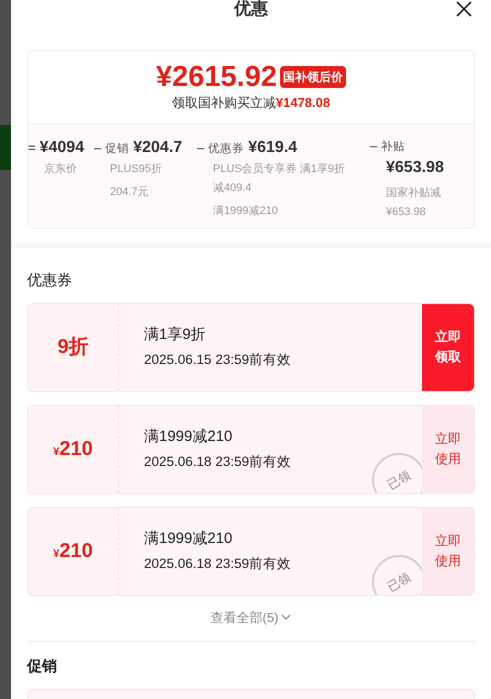 This screenshot has width=491, height=699. Describe the element at coordinates (175, 334) in the screenshot. I see `coupon-title: 满1享9折` at that location.